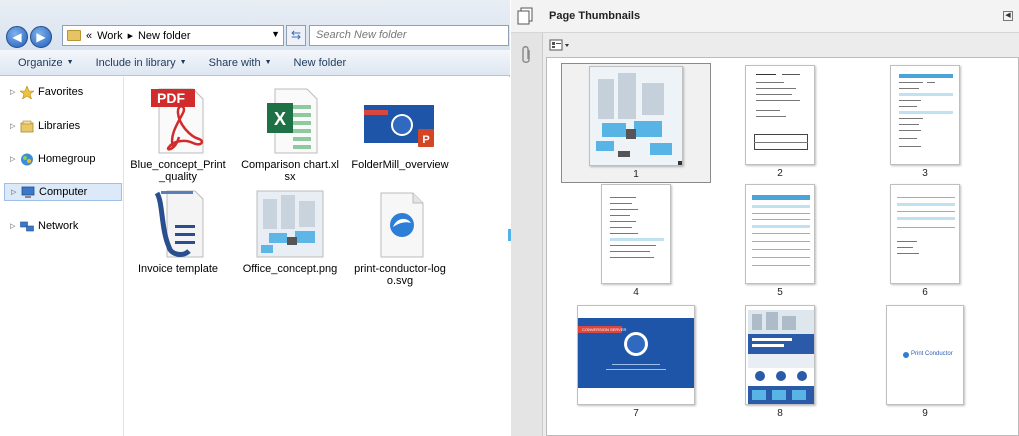 Image resolution: width=1019 pixels, height=436 pixels. I want to click on thumbnails-header: Page Thumbnails ◀, so click(765, 16).